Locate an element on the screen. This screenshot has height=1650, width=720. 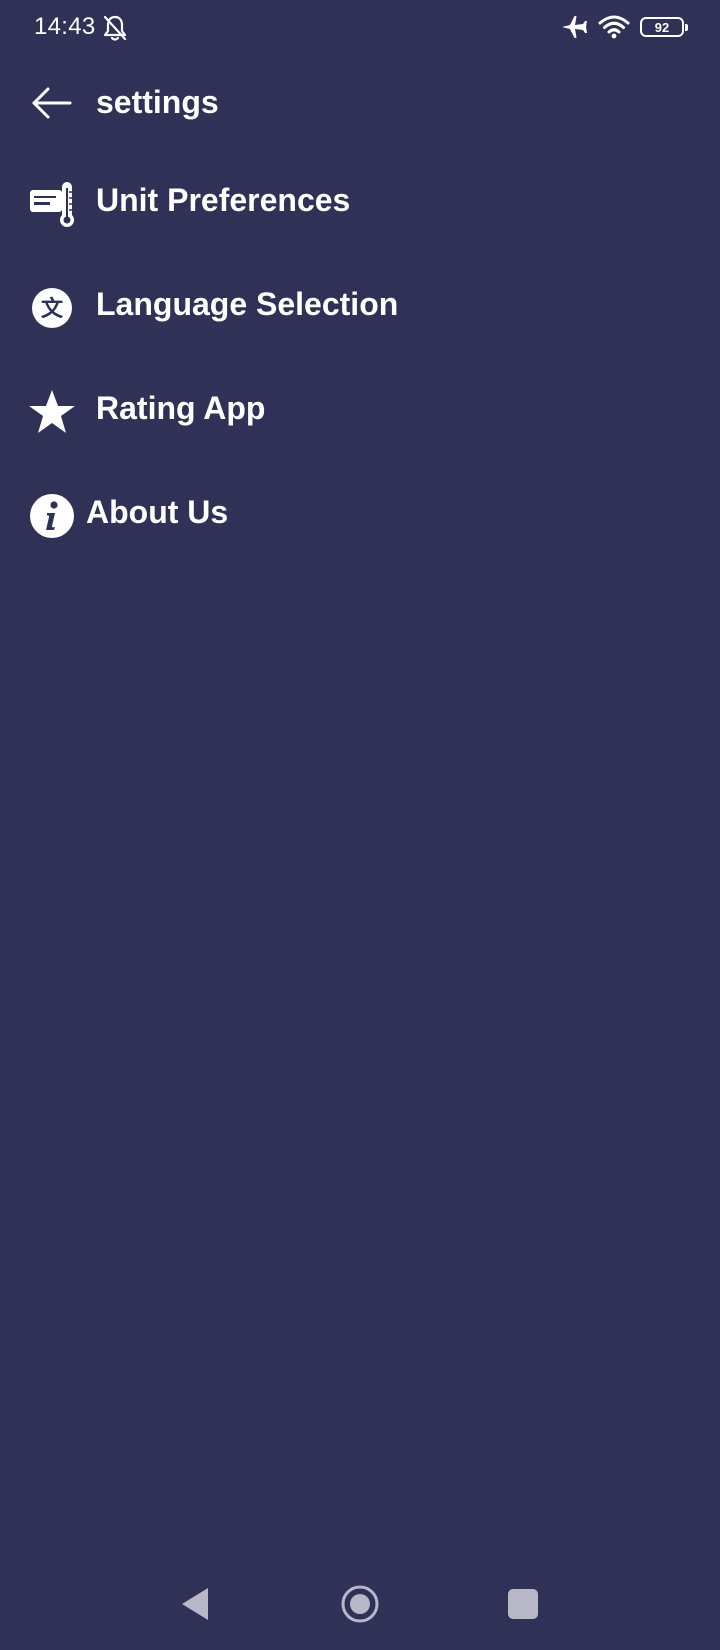
bell-off-icon is located at coordinates (115, 28).